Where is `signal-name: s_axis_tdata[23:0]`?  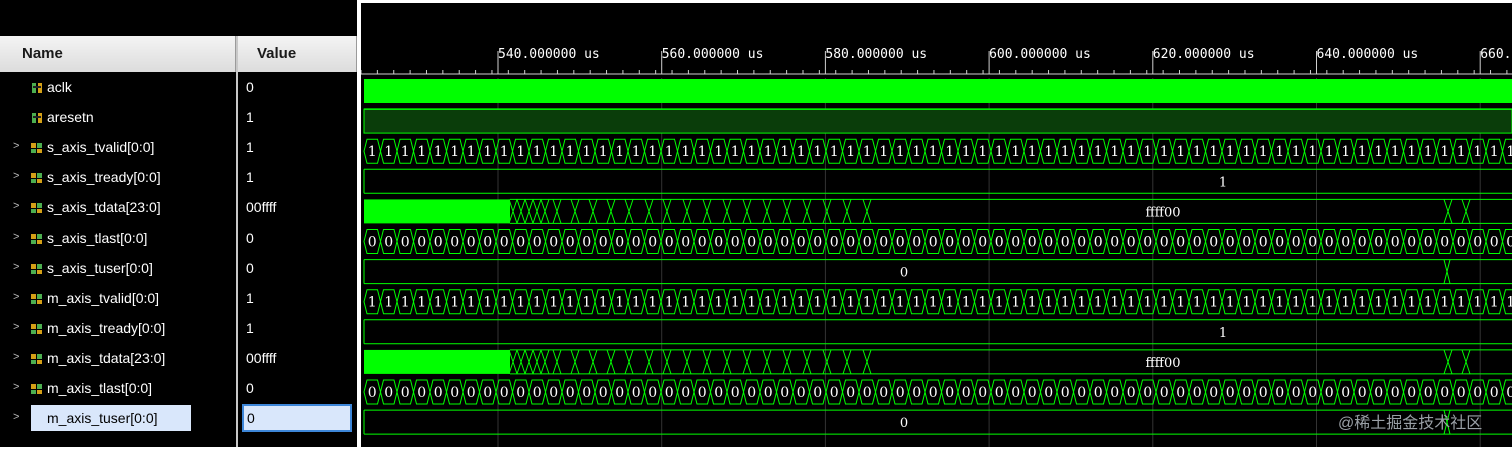 signal-name: s_axis_tdata[23:0] is located at coordinates (104, 207).